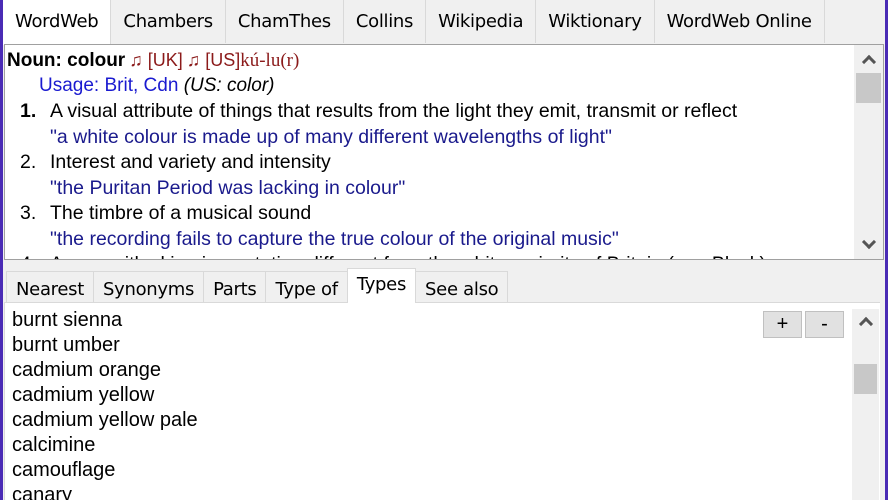 The height and width of the screenshot is (500, 888). I want to click on list-item: cadmium yellow pale, so click(105, 420).